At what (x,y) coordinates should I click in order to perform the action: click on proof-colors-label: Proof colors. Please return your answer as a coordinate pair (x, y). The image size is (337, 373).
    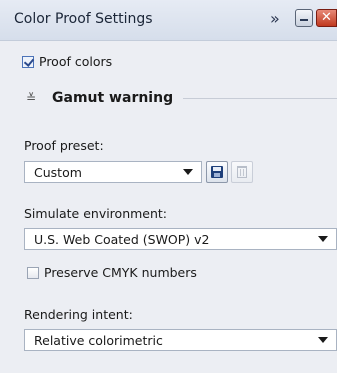
    Looking at the image, I should click on (76, 61).